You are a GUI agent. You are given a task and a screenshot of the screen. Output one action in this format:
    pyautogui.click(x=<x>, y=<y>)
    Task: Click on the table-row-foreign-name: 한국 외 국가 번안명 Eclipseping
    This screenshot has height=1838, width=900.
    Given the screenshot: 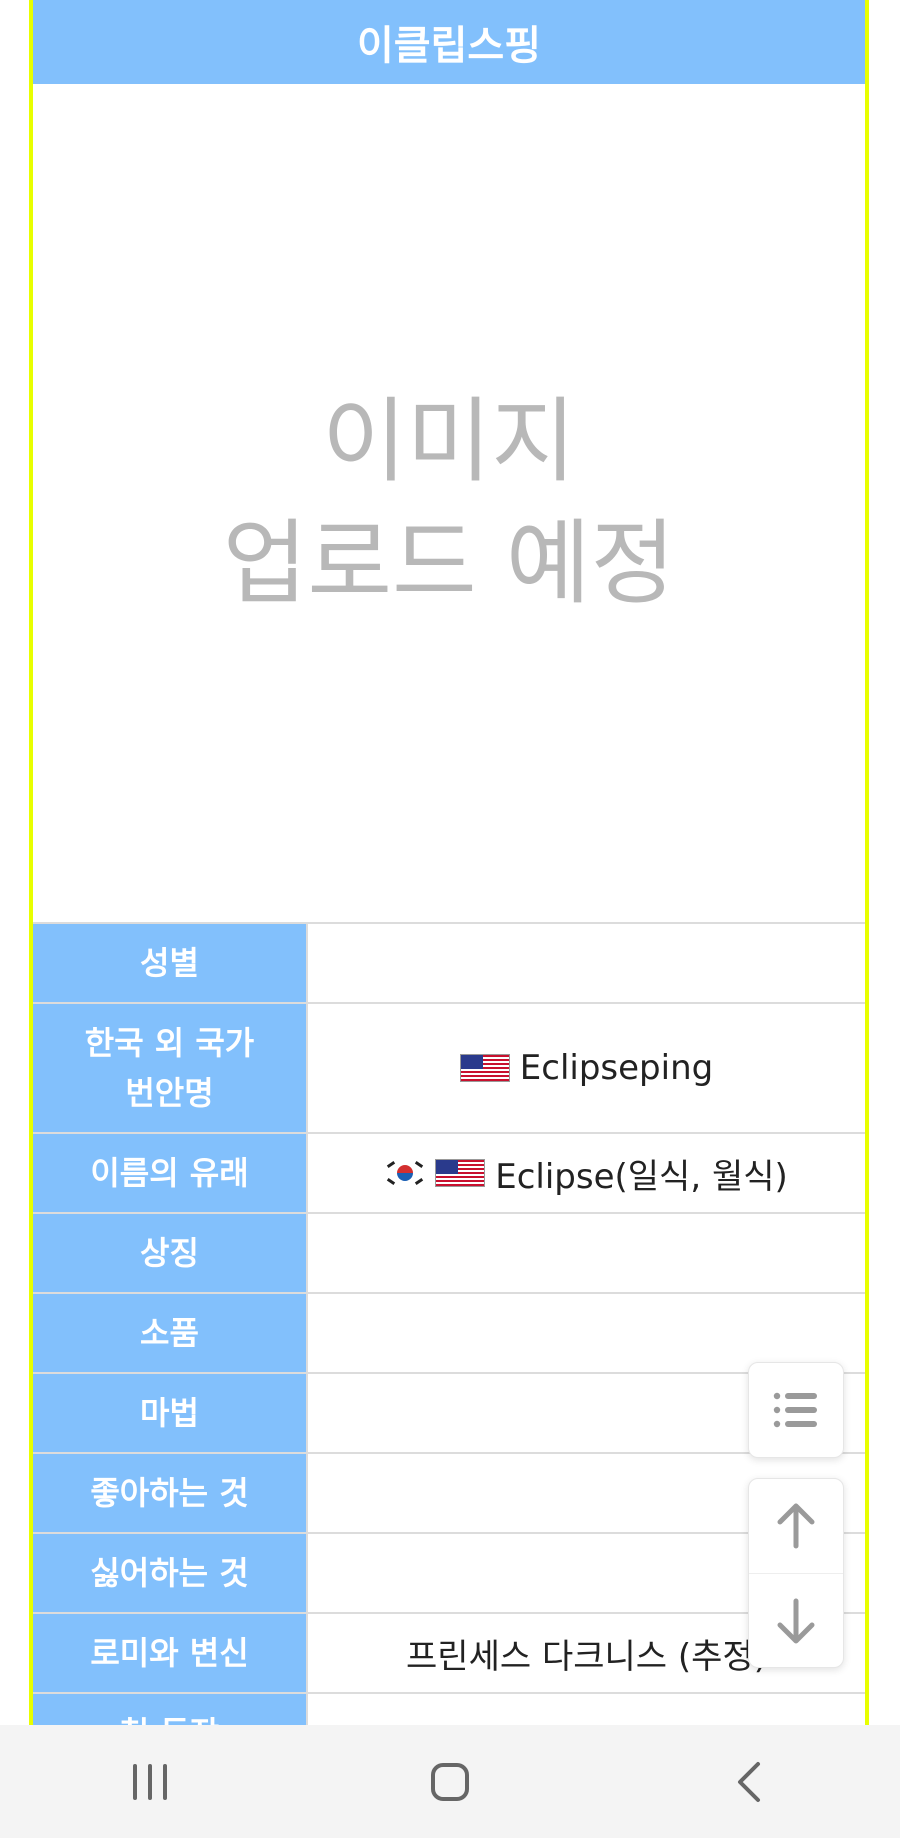 What is the action you would take?
    pyautogui.click(x=449, y=1069)
    